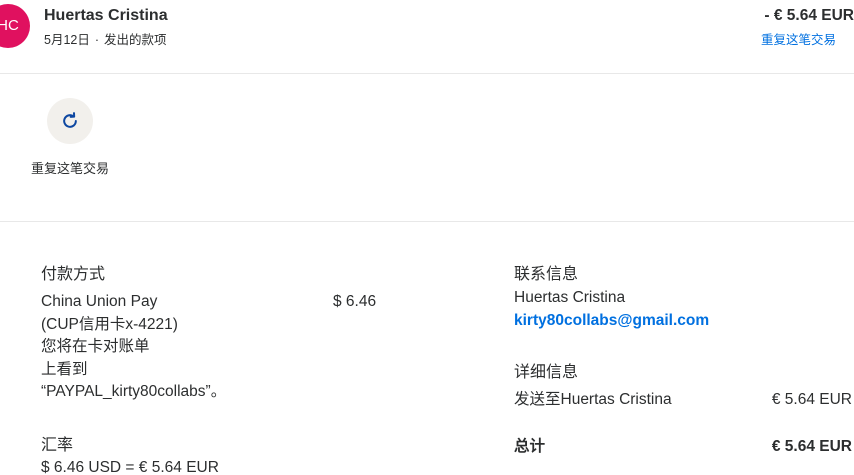  I want to click on payment-method-name: China Union Pay, so click(99, 301).